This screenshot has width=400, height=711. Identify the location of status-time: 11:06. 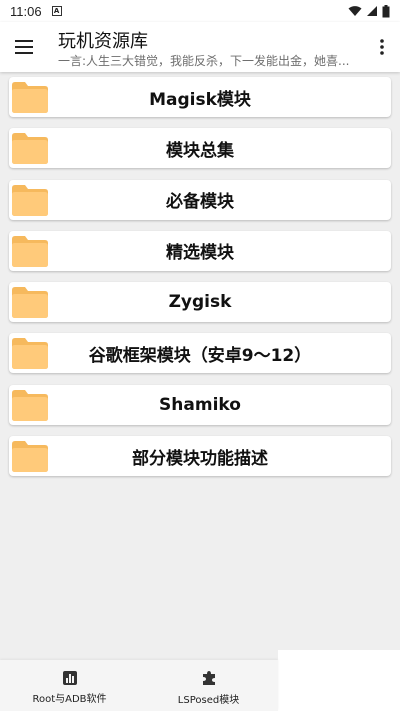
(26, 11).